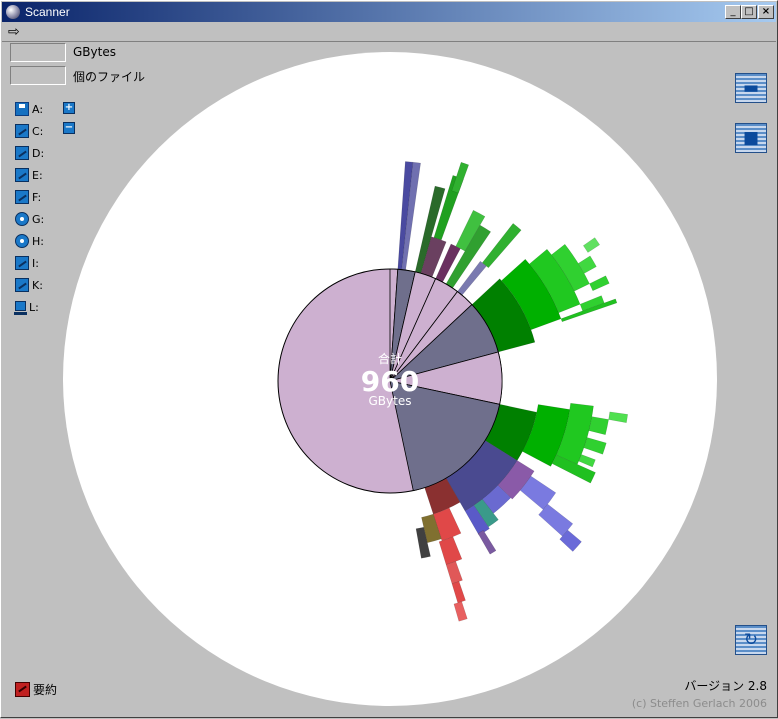 This screenshot has height=719, width=778. What do you see at coordinates (725, 686) in the screenshot?
I see `version-label: バージョン 2.8` at bounding box center [725, 686].